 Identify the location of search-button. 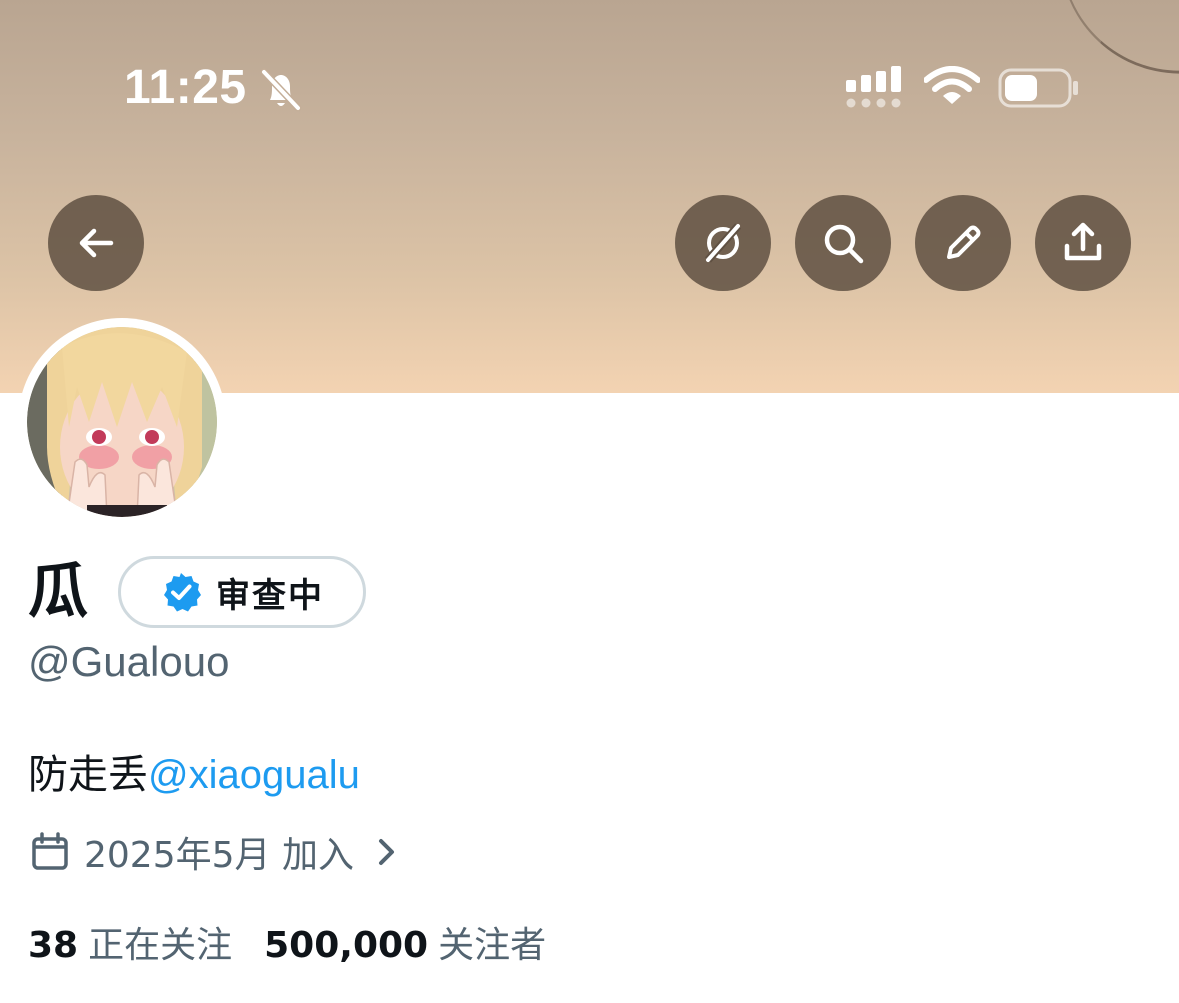
(843, 243).